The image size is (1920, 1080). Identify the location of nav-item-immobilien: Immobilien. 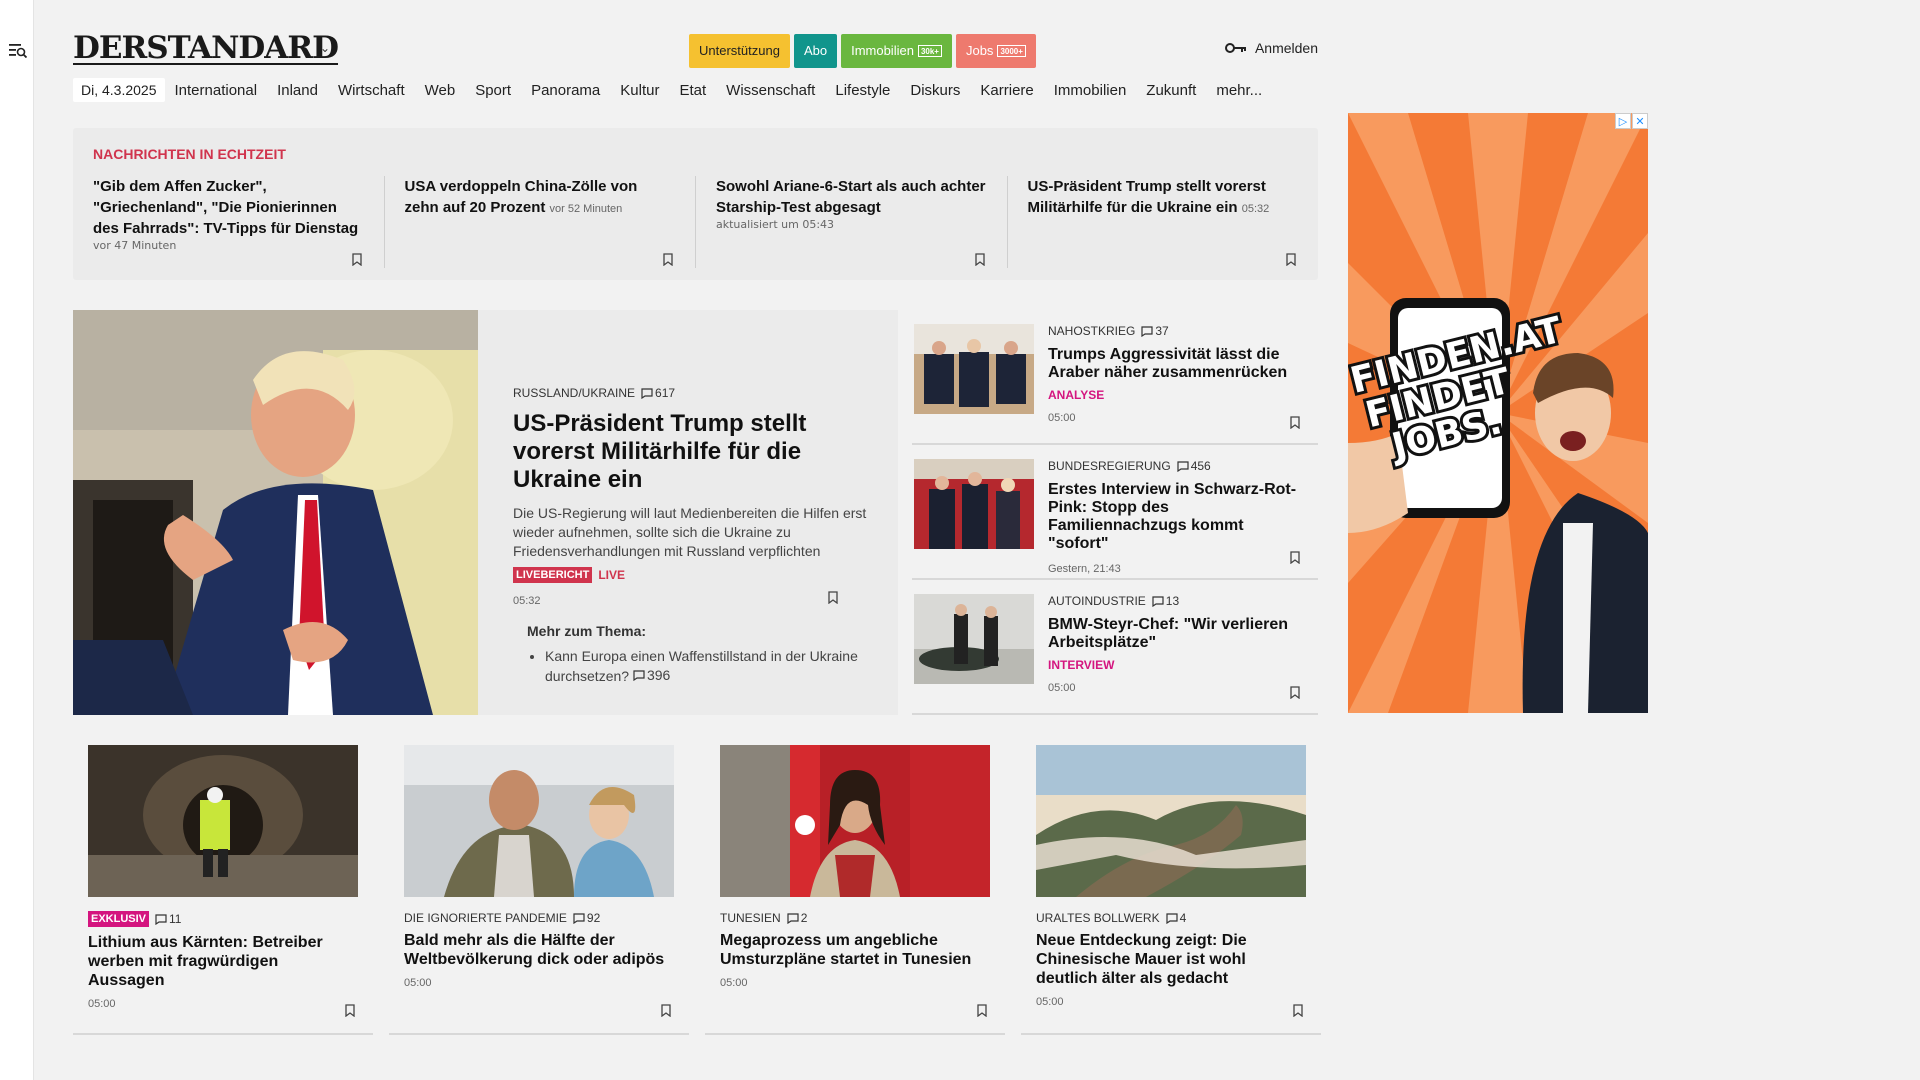
(1090, 90).